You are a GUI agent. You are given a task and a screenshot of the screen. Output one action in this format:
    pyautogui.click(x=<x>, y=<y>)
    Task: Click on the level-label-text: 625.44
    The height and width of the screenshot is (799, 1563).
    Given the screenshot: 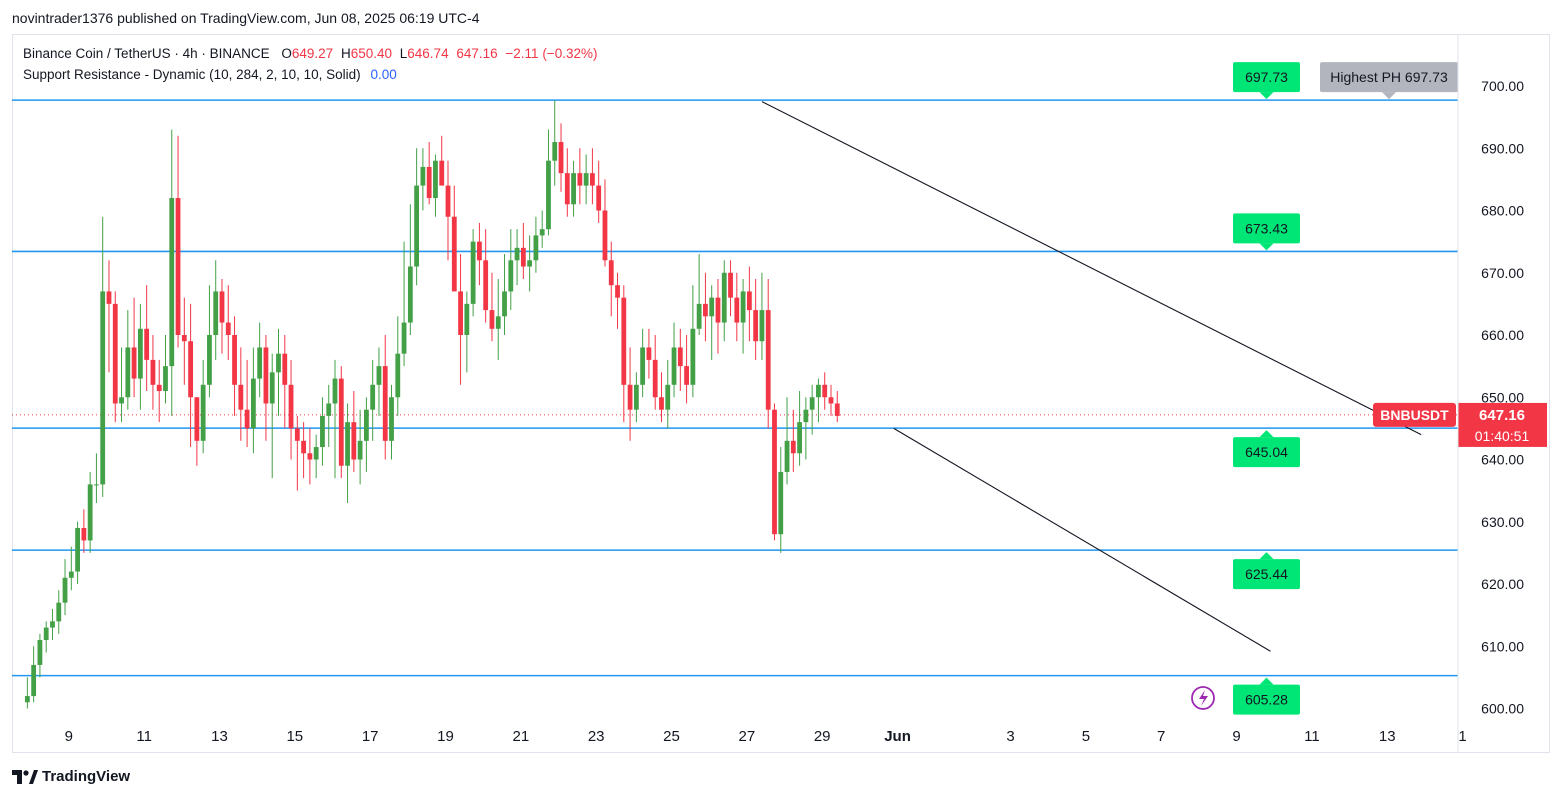 What is the action you would take?
    pyautogui.click(x=1266, y=574)
    